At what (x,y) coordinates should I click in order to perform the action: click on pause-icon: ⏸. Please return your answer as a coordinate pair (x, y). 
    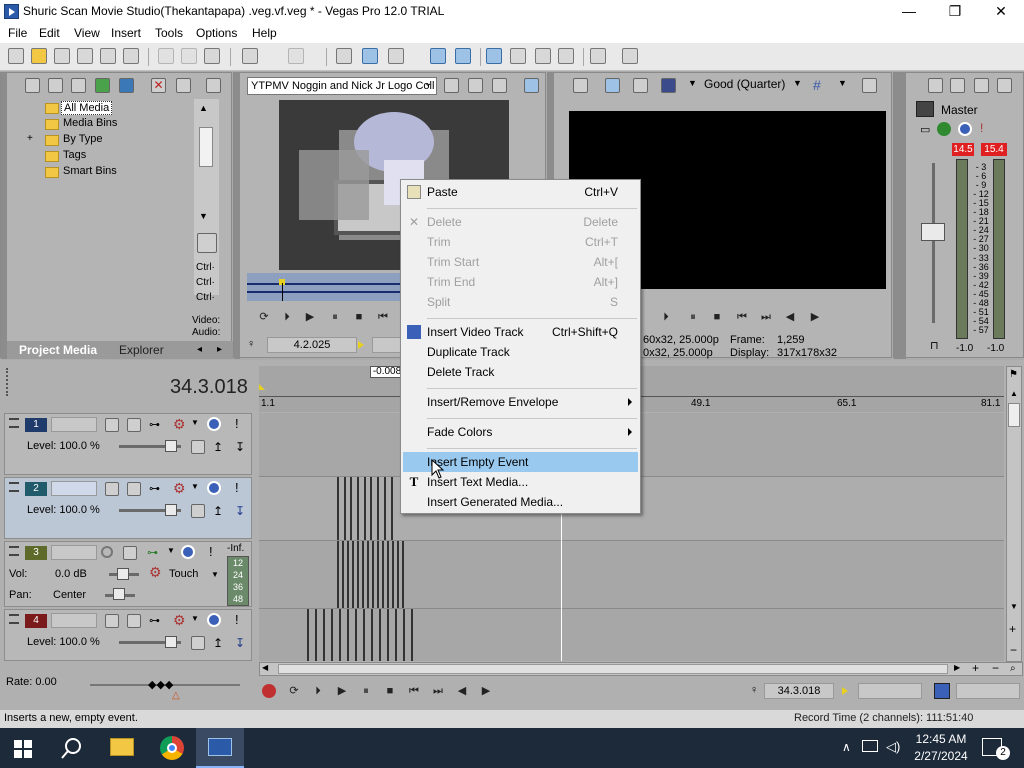
    Looking at the image, I should click on (366, 691).